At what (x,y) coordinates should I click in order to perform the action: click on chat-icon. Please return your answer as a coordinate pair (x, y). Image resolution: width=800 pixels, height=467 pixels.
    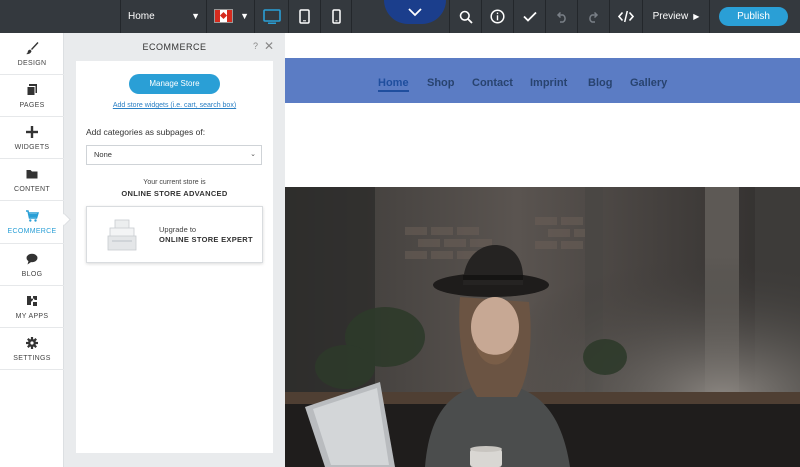
    Looking at the image, I should click on (32, 259).